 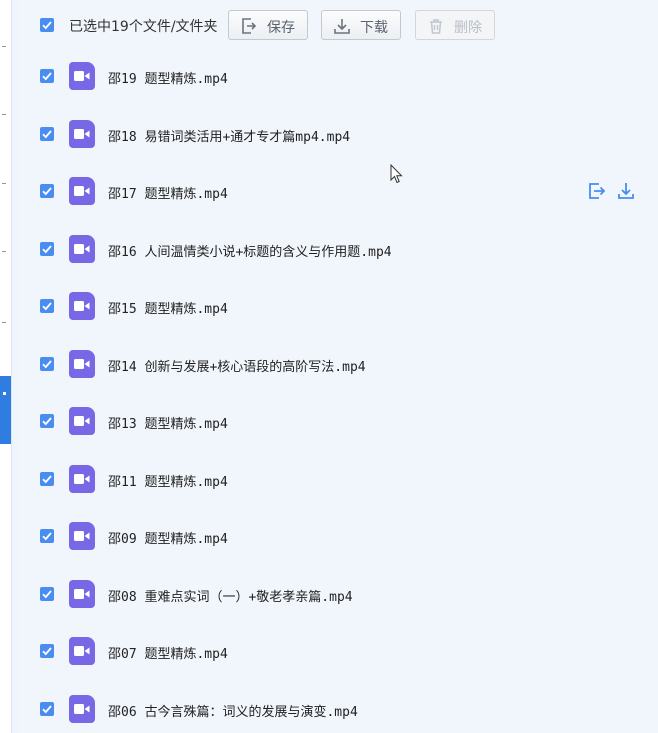 What do you see at coordinates (329, 654) in the screenshot?
I see `file-row: 邵07 题型精炼.mp4` at bounding box center [329, 654].